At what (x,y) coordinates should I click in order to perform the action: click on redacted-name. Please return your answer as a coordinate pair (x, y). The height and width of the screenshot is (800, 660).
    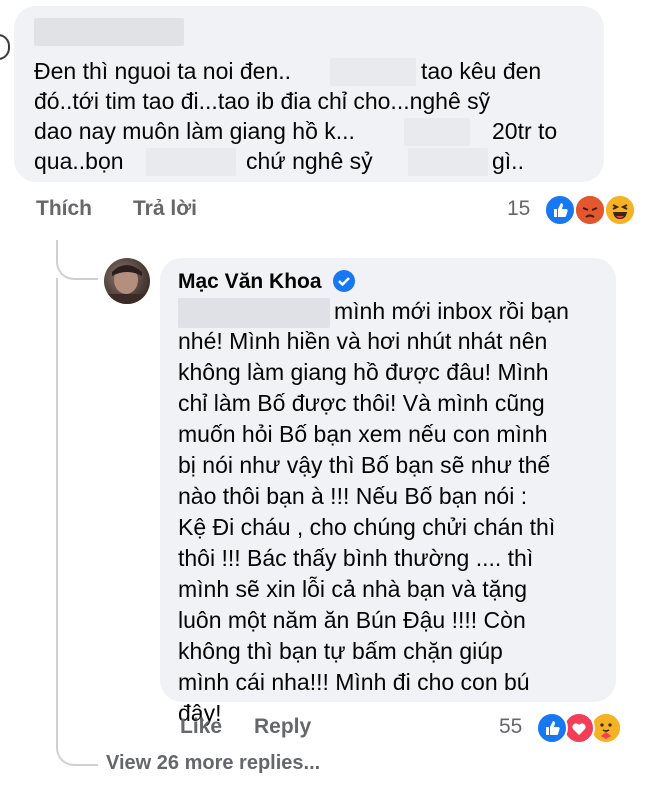
    Looking at the image, I should click on (109, 32).